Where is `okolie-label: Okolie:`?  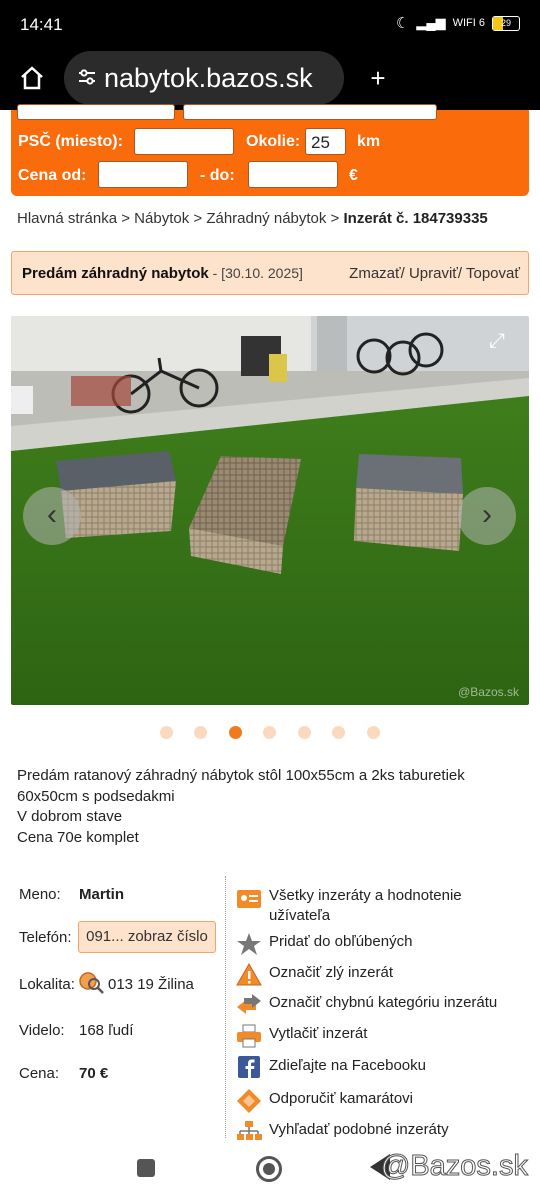
okolie-label: Okolie: is located at coordinates (273, 141).